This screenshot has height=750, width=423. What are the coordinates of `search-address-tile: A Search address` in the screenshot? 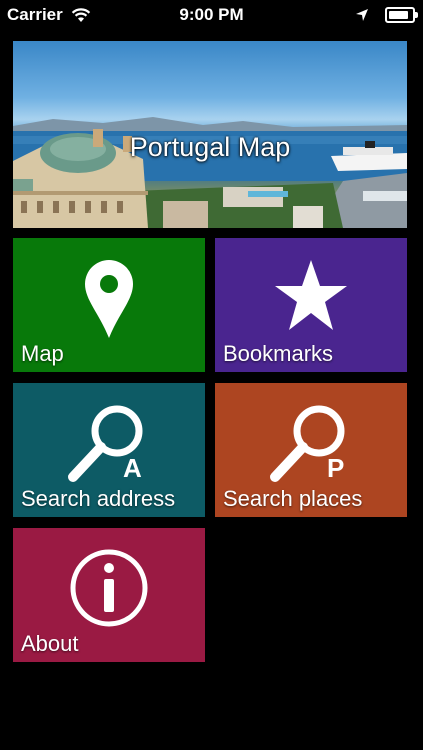 It's located at (109, 450).